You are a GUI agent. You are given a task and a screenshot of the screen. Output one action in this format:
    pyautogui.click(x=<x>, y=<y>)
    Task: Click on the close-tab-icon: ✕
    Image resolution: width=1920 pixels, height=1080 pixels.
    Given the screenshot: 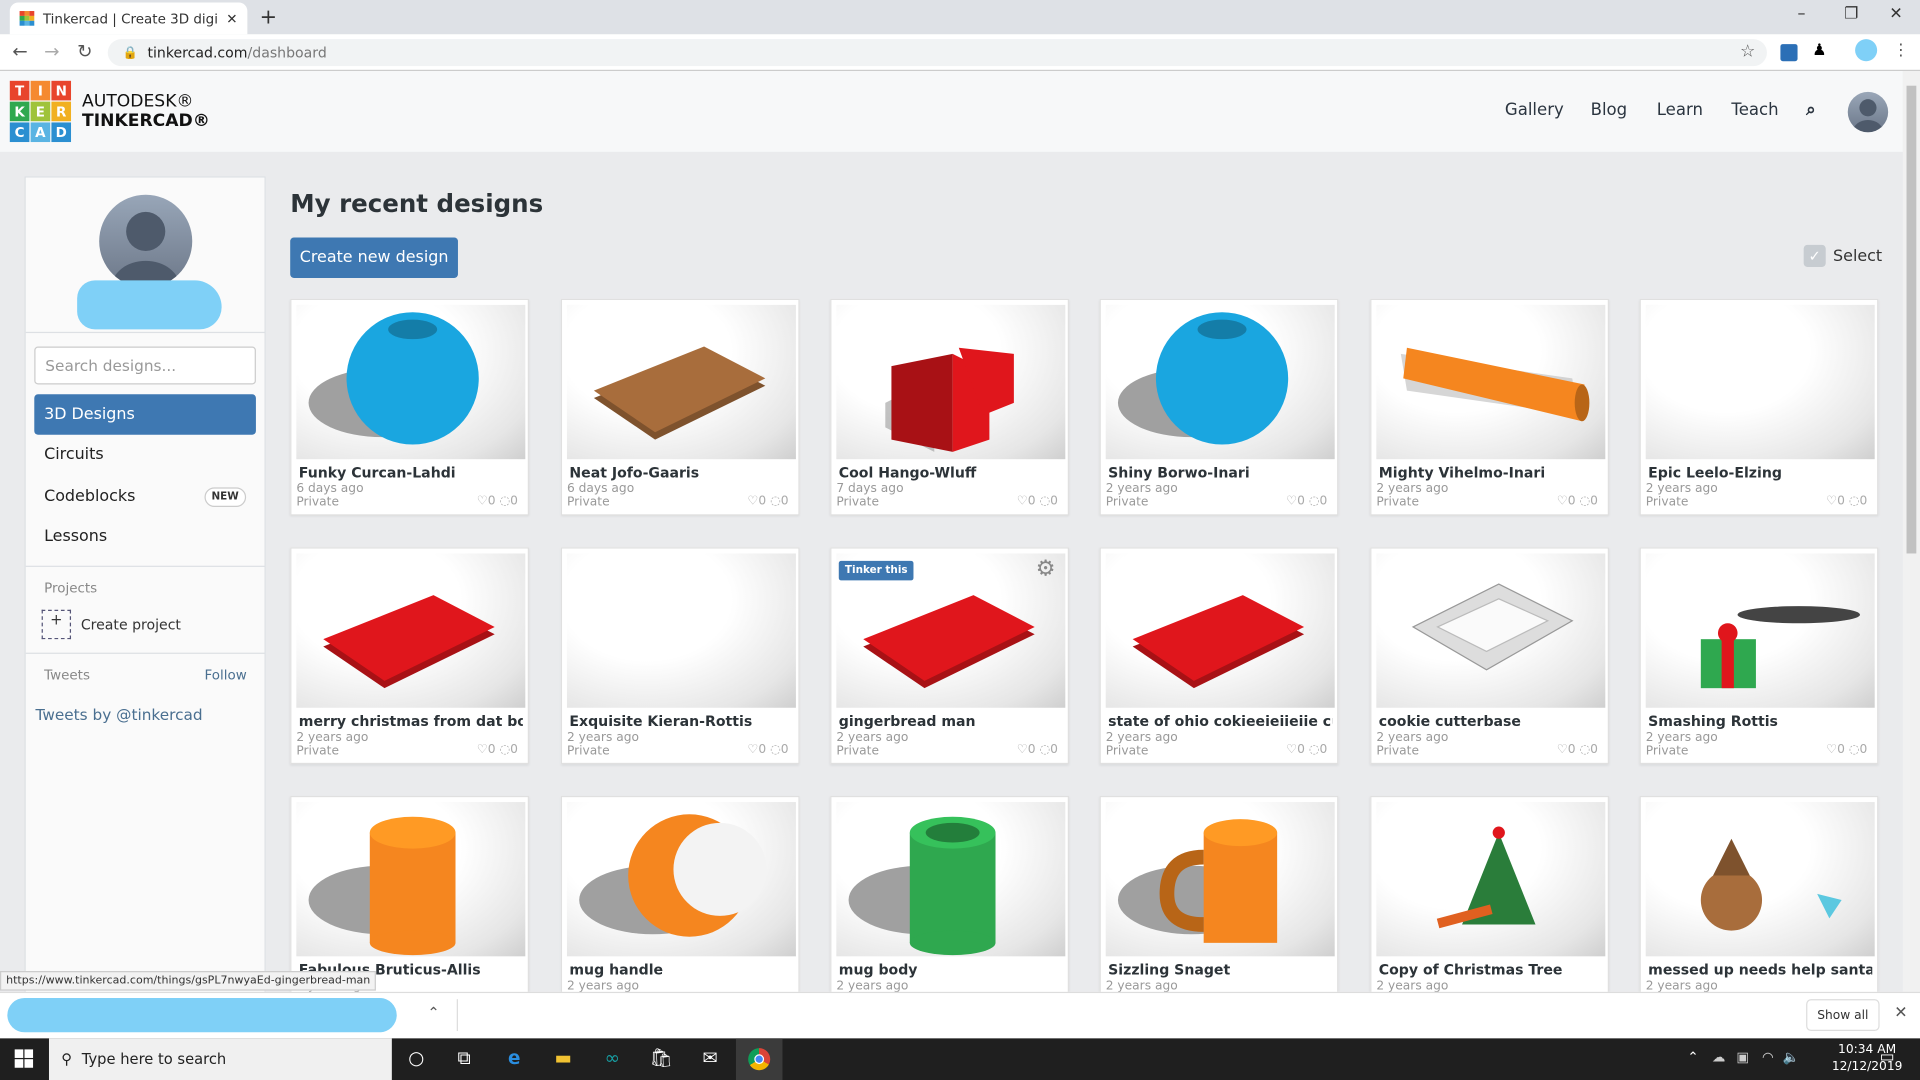 What is the action you would take?
    pyautogui.click(x=231, y=18)
    